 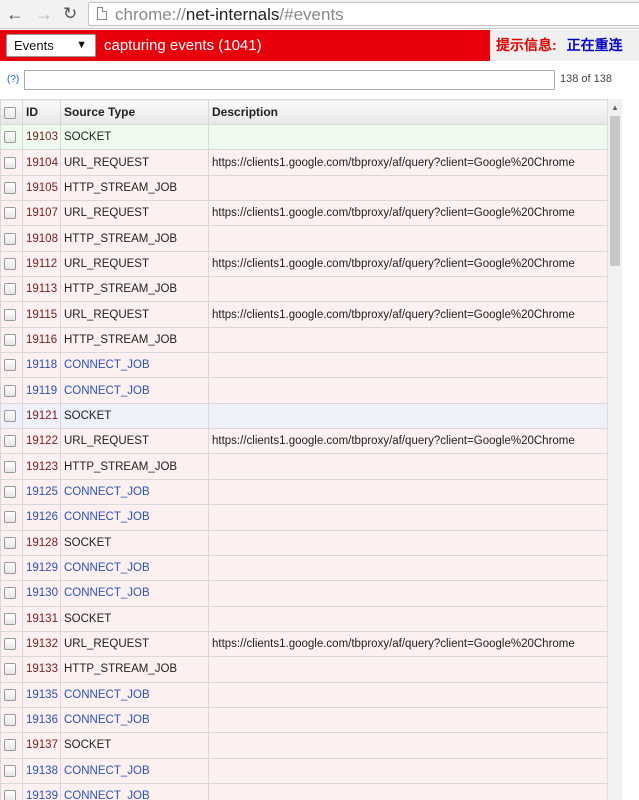 I want to click on forward-arrow-icon: →, so click(x=44, y=14).